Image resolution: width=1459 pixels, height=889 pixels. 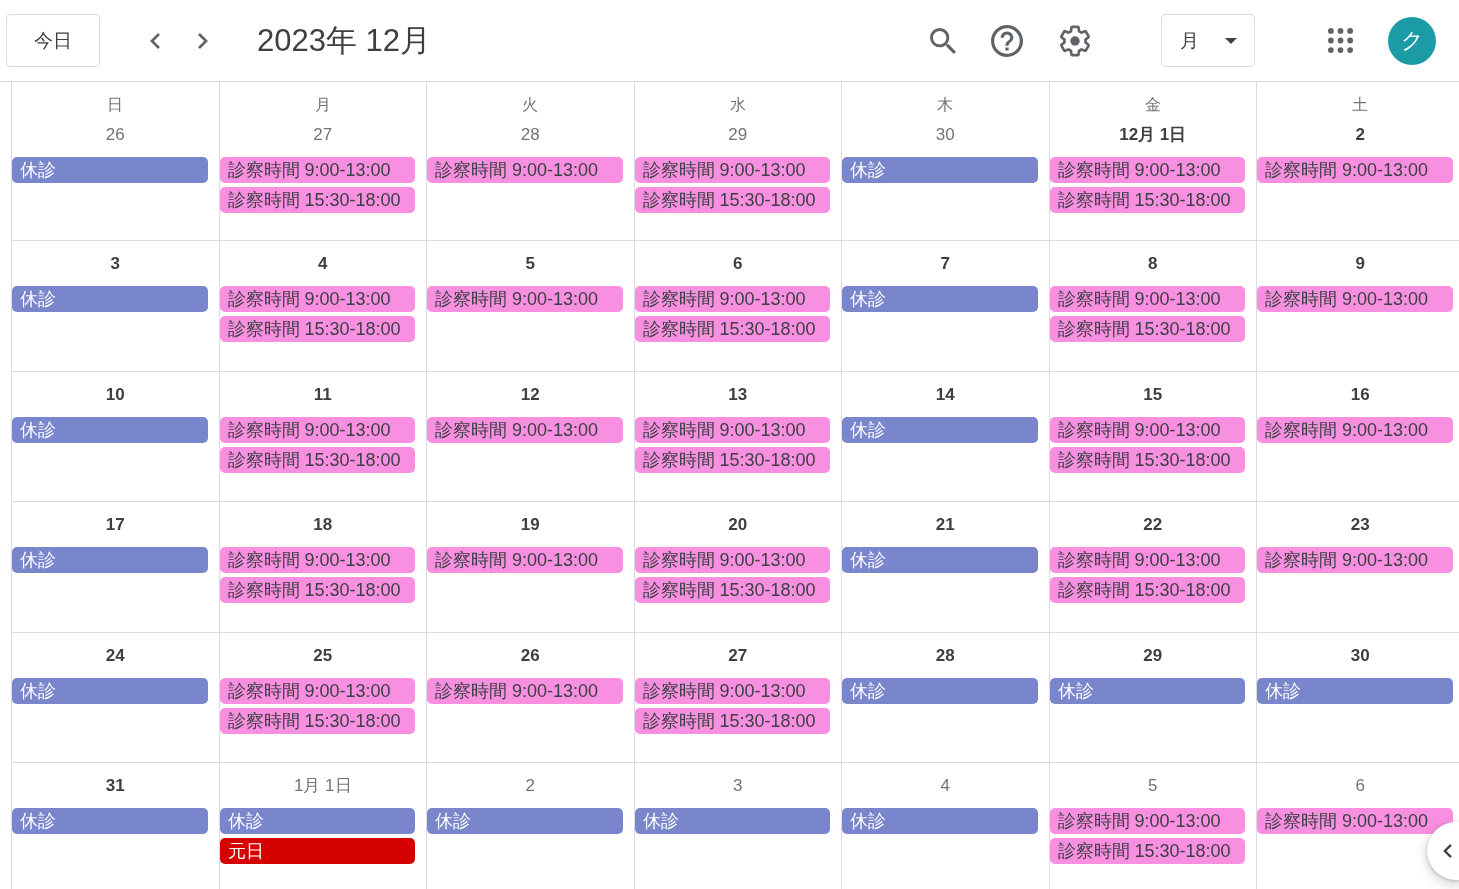 I want to click on date-label: 13, so click(x=738, y=394).